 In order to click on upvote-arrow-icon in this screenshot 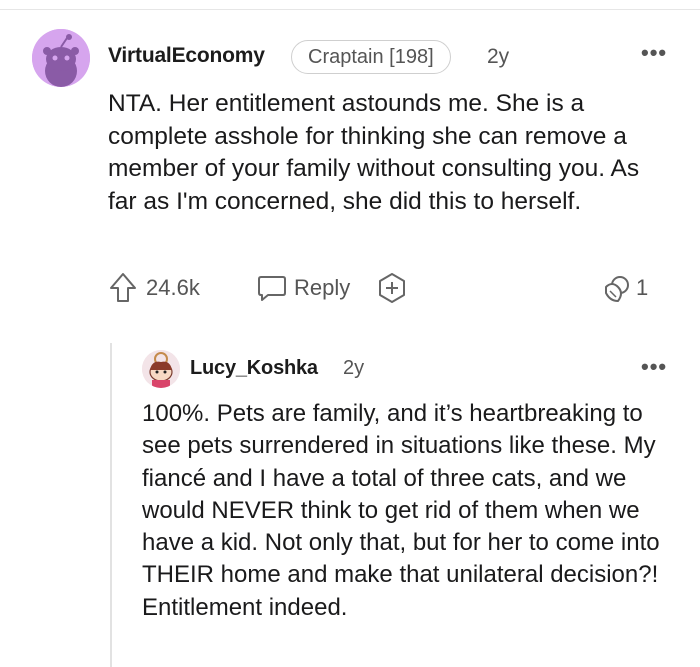, I will do `click(123, 287)`.